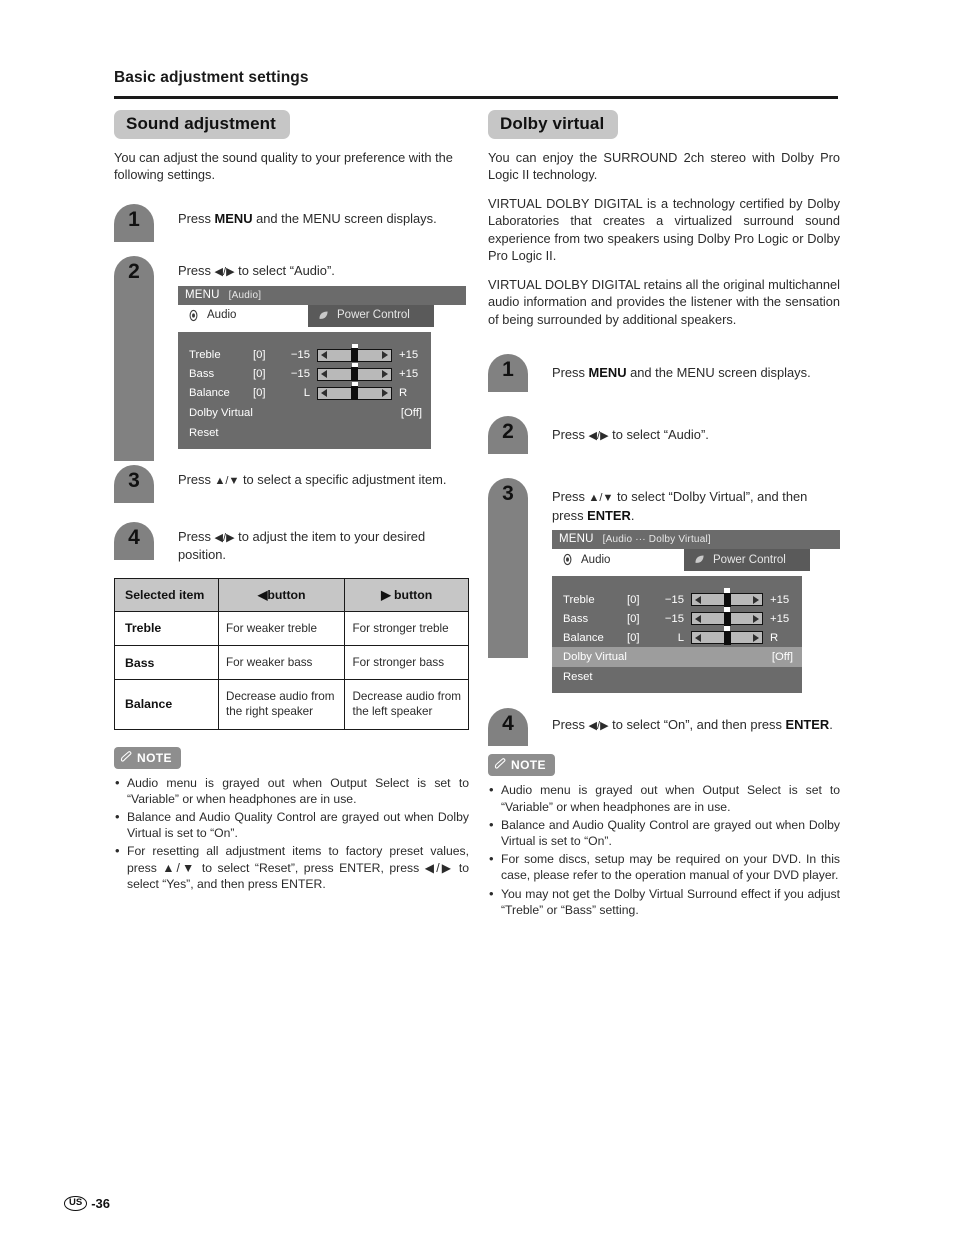 The height and width of the screenshot is (1235, 954). Describe the element at coordinates (774, 637) in the screenshot. I see `osd-row-balance-high-2: R` at that location.